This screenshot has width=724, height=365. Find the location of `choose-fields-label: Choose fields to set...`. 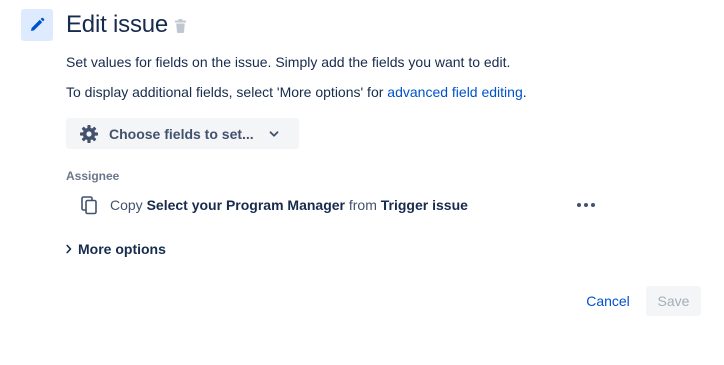

choose-fields-label: Choose fields to set... is located at coordinates (181, 133).